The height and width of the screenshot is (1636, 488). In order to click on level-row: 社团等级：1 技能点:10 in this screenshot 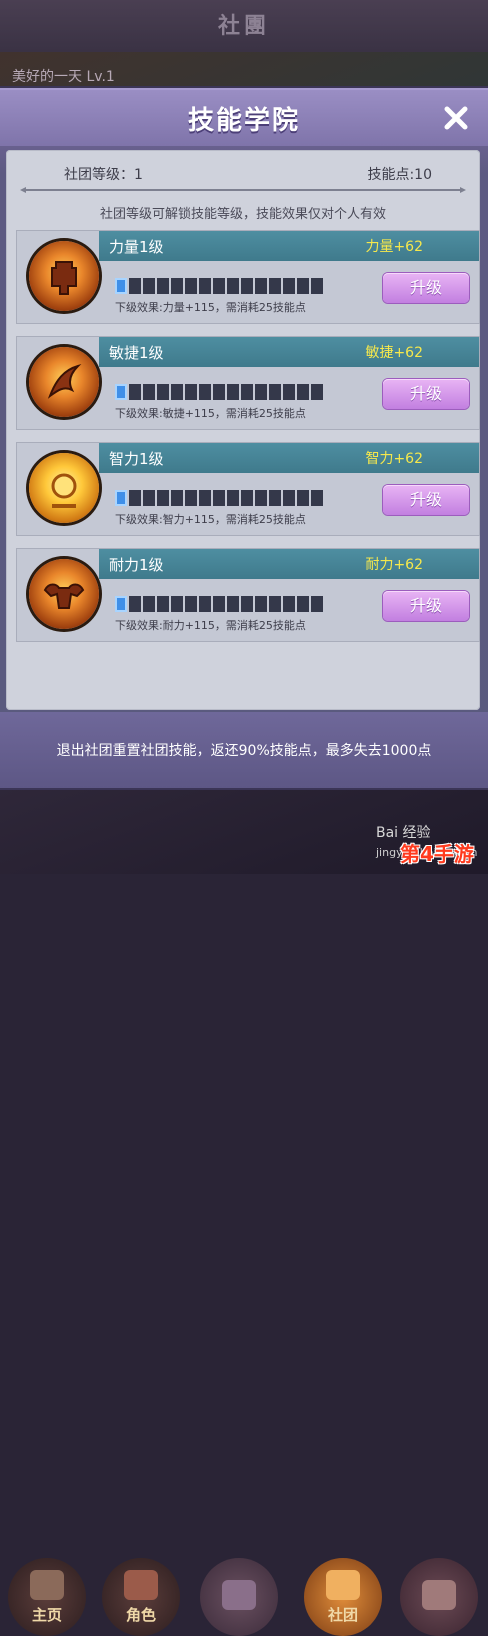, I will do `click(243, 175)`.